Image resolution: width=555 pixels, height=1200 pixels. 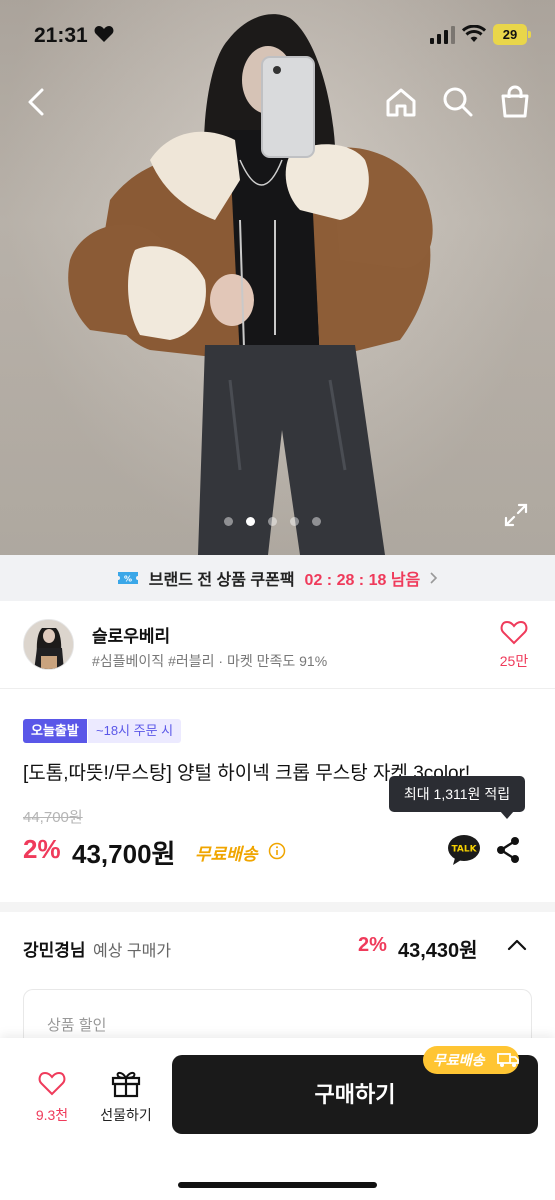 I want to click on info-icon, so click(x=277, y=851).